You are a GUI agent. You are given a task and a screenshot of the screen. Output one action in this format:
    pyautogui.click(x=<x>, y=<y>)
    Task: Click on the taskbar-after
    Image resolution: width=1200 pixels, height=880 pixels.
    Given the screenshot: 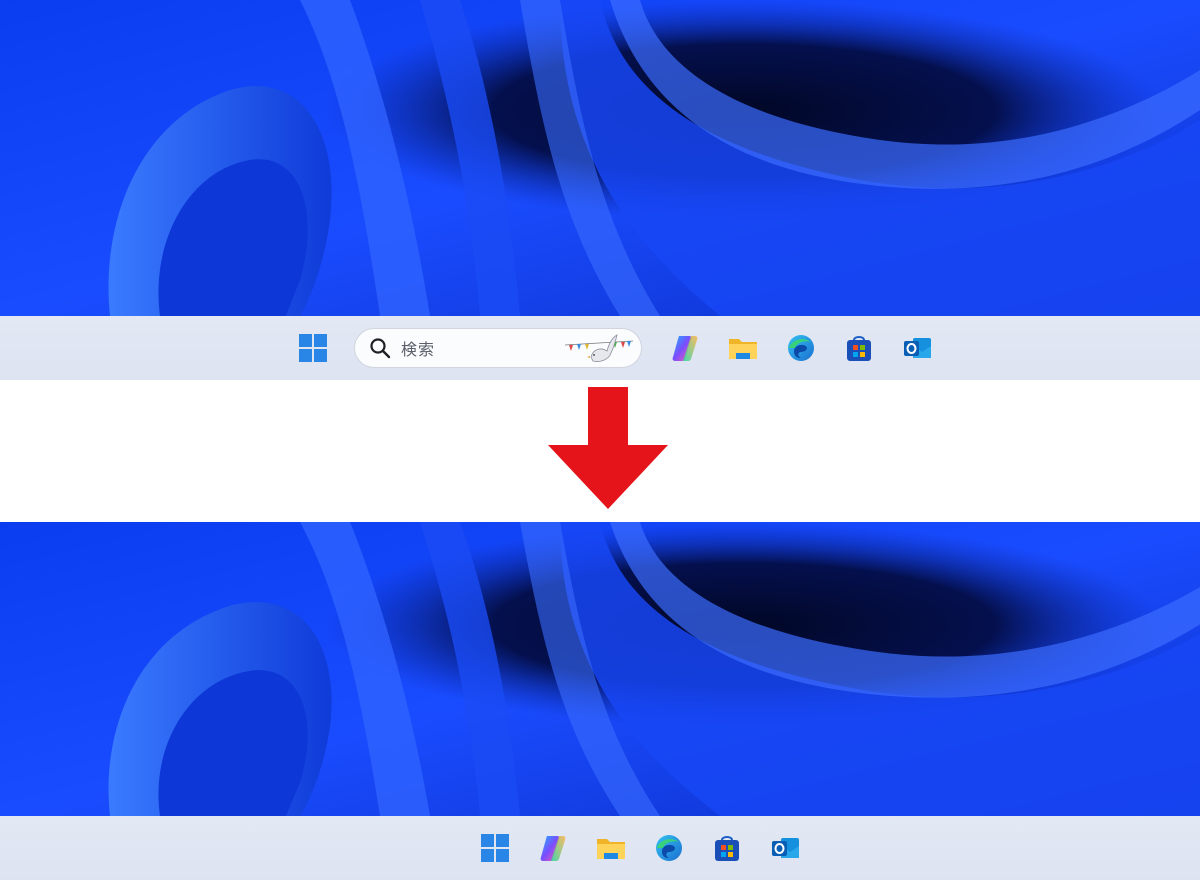 What is the action you would take?
    pyautogui.click(x=600, y=848)
    